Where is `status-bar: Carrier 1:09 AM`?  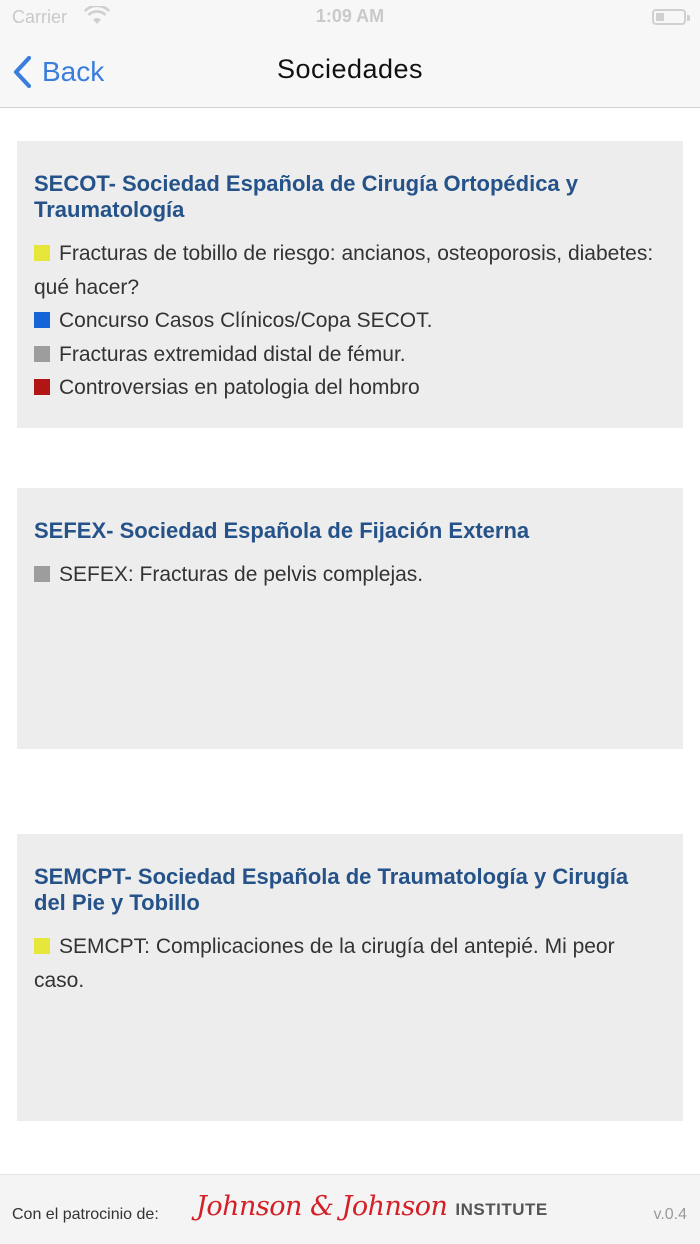 status-bar: Carrier 1:09 AM is located at coordinates (350, 18).